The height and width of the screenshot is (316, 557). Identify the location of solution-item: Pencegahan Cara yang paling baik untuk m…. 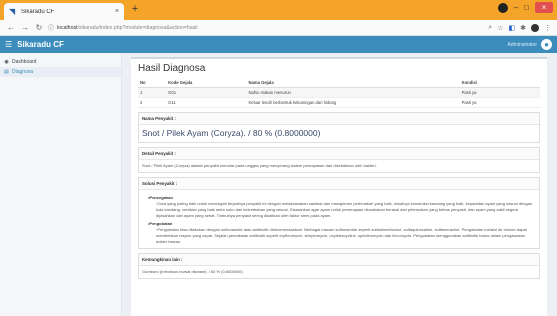
(342, 207).